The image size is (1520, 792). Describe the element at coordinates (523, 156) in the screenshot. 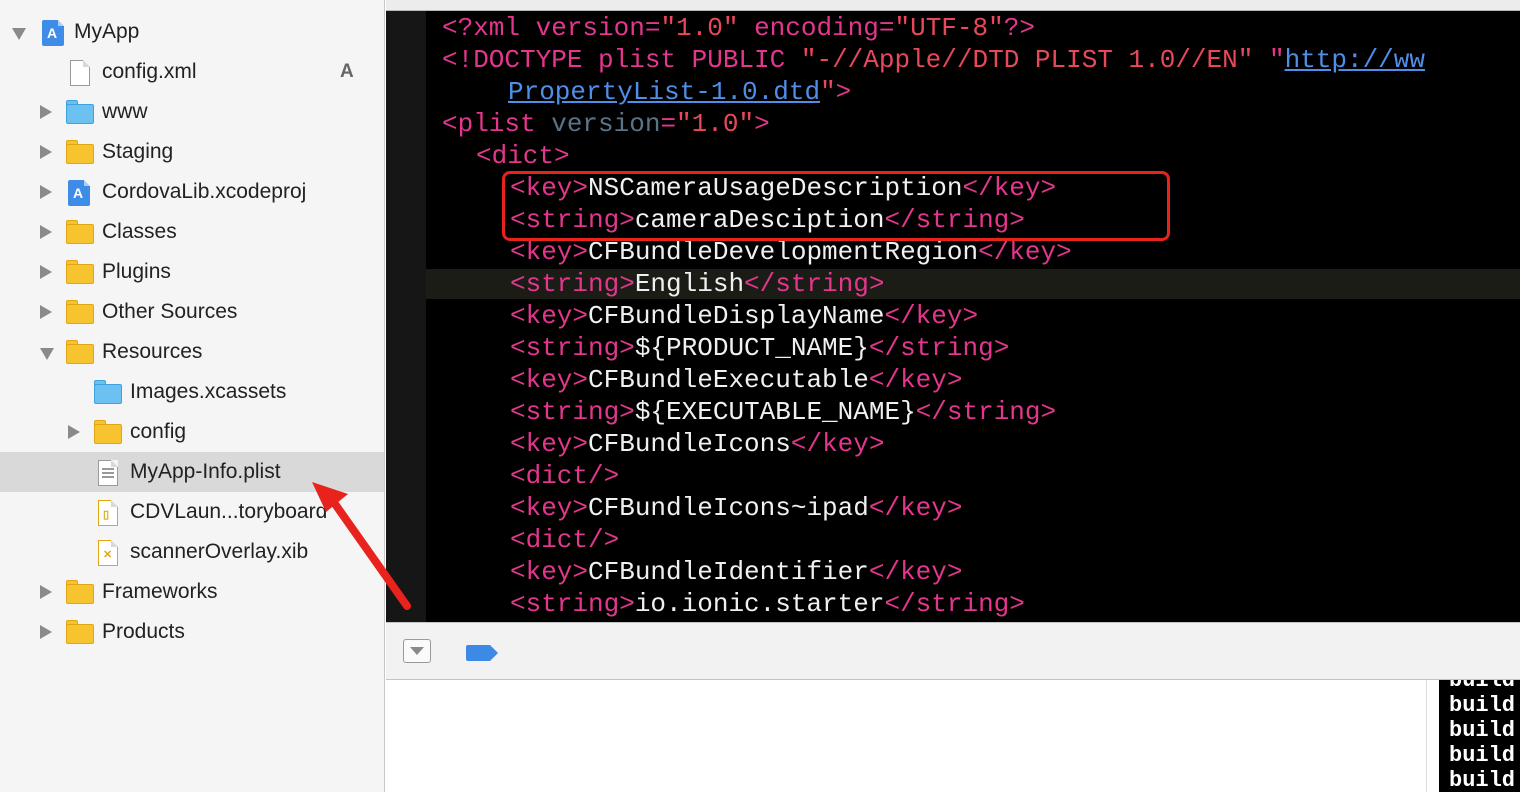

I see `code-line: <dict>` at that location.